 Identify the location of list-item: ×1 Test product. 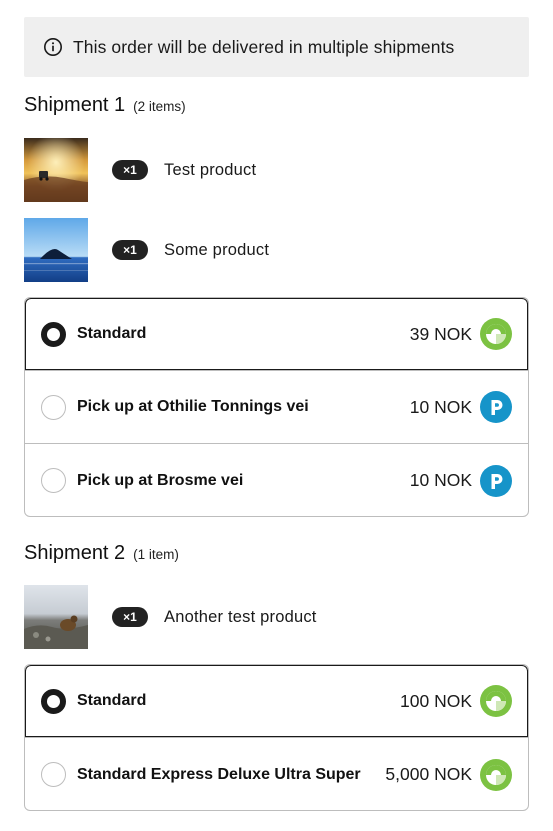
(140, 170).